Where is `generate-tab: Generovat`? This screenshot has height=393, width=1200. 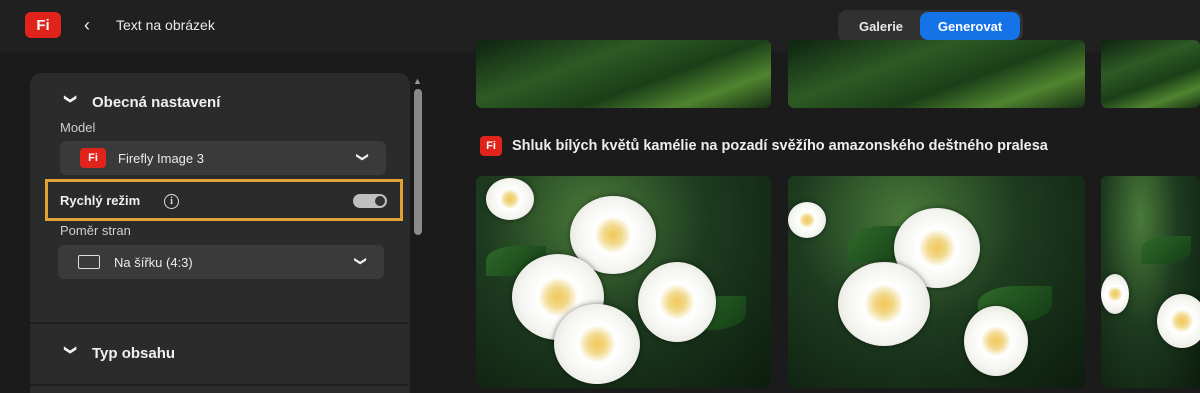
generate-tab: Generovat is located at coordinates (970, 26).